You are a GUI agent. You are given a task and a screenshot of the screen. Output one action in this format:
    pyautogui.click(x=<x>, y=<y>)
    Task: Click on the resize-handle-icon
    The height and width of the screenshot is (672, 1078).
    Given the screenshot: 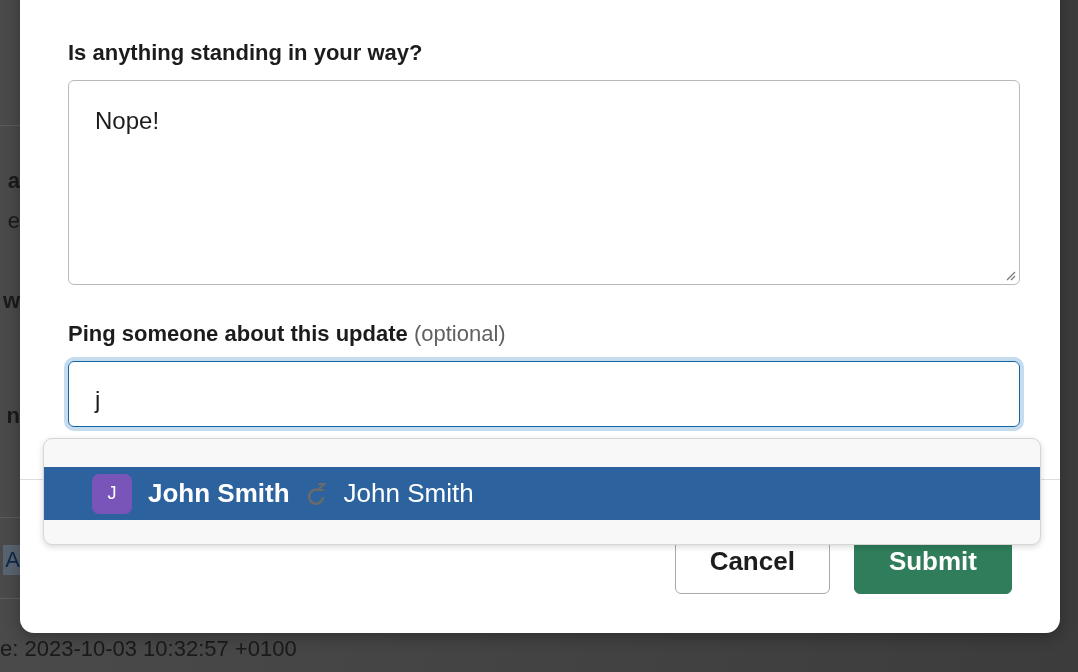 What is the action you would take?
    pyautogui.click(x=1010, y=275)
    